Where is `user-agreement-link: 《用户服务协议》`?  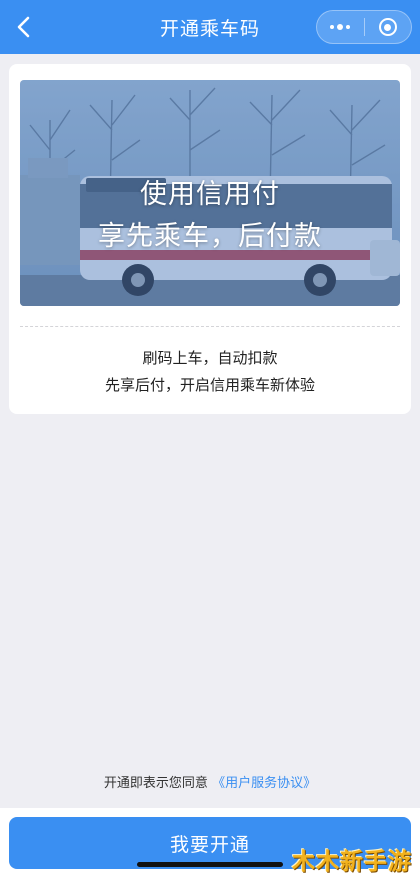 user-agreement-link: 《用户服务协议》 is located at coordinates (264, 783).